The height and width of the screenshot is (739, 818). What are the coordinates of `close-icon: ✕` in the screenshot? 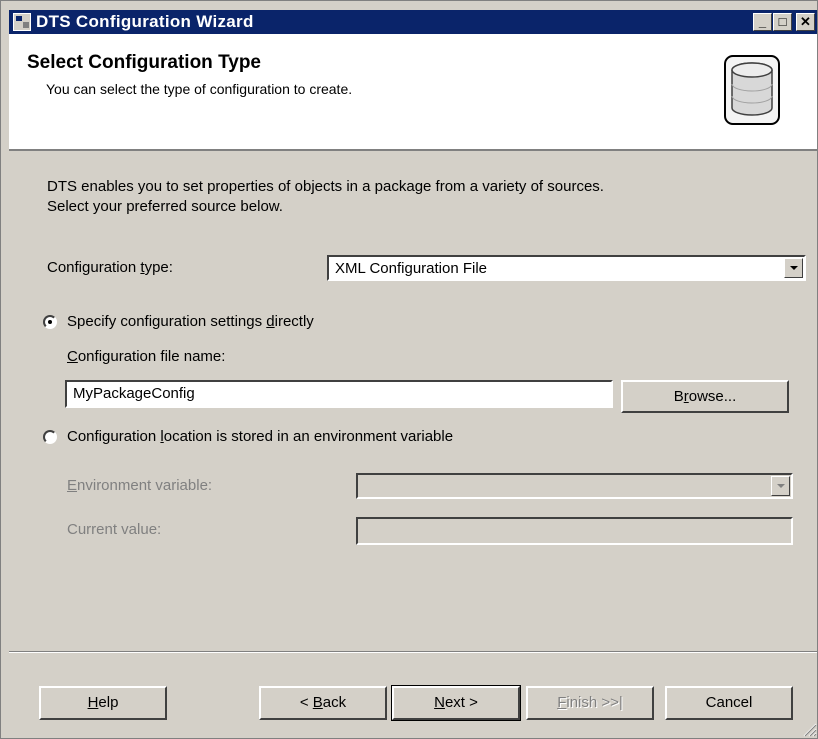 It's located at (805, 21).